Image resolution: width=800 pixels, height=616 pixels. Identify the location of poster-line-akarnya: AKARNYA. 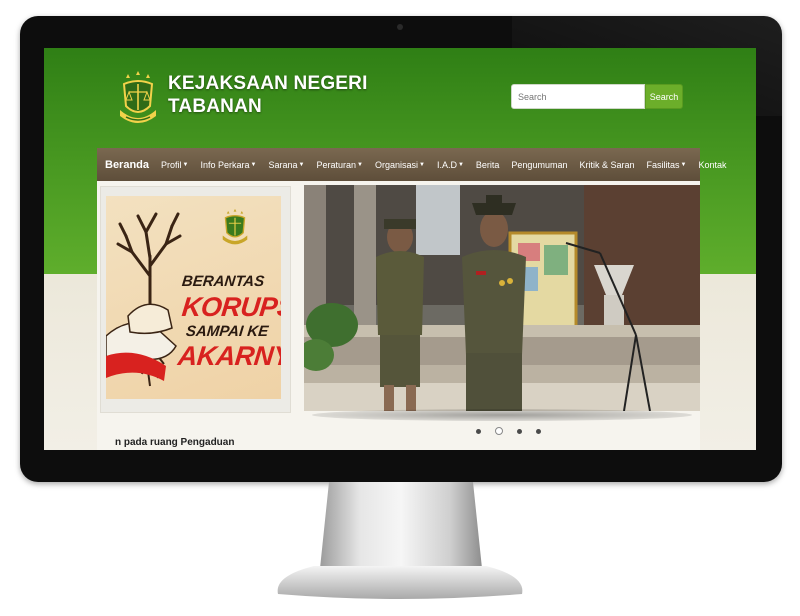
(228, 356).